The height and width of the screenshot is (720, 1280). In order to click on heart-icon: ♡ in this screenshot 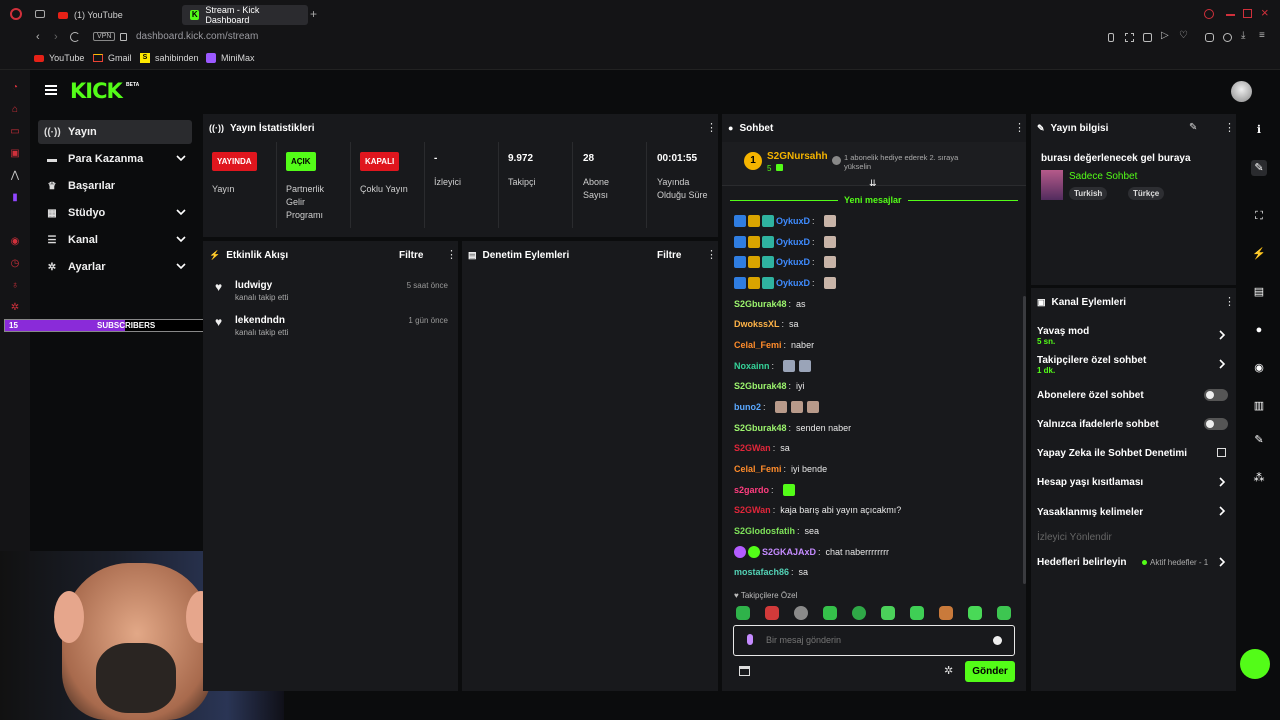, I will do `click(1183, 35)`.